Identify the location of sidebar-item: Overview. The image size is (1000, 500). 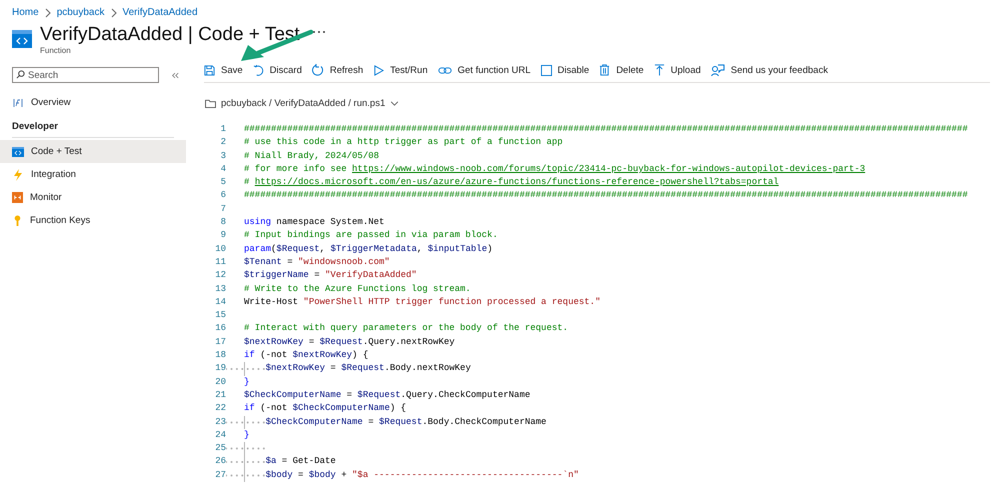
(93, 102).